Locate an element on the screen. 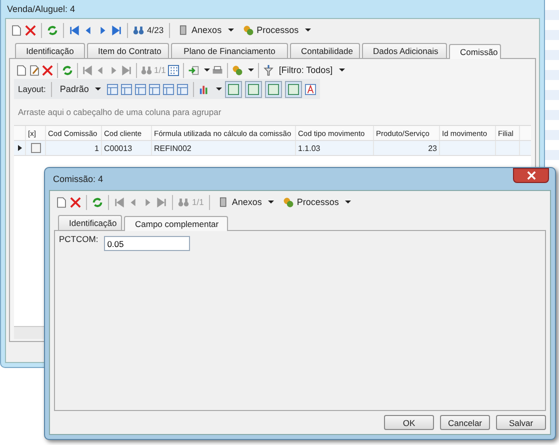 This screenshot has width=559, height=445. close-icon is located at coordinates (531, 175).